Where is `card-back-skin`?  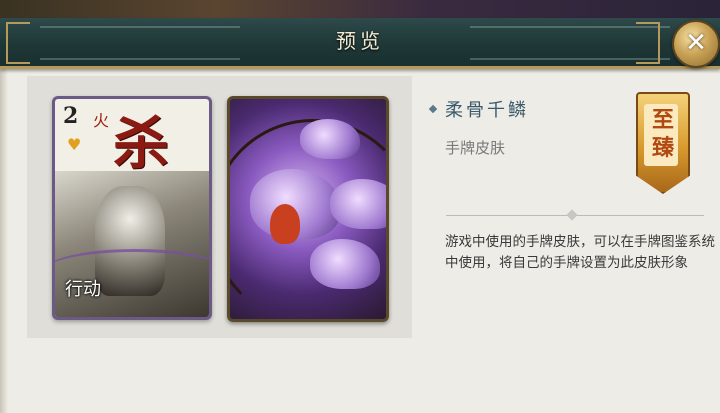 card-back-skin is located at coordinates (308, 209).